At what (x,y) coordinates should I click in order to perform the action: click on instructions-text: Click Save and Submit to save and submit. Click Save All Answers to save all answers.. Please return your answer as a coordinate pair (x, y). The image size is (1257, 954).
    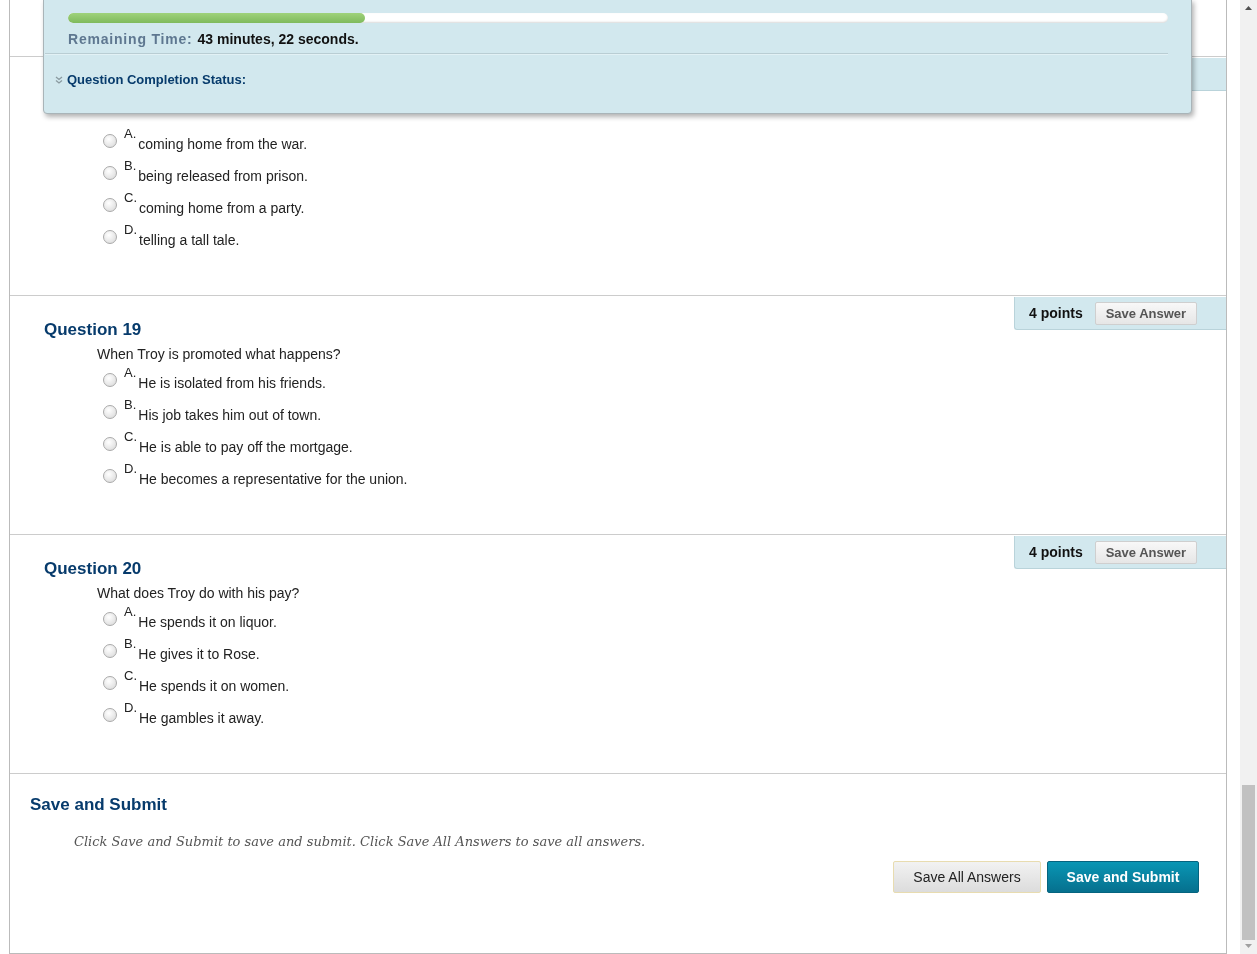
    Looking at the image, I should click on (360, 841).